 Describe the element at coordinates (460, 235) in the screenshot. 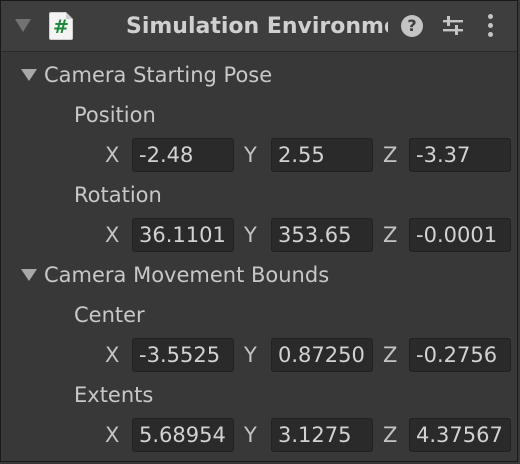

I see `rotation-z-field: -0.0001` at that location.